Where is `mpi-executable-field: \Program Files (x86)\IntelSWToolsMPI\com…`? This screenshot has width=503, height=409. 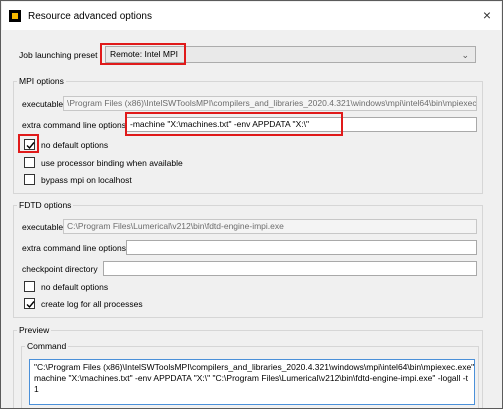
mpi-executable-field: \Program Files (x86)\IntelSWToolsMPI\com… is located at coordinates (270, 103).